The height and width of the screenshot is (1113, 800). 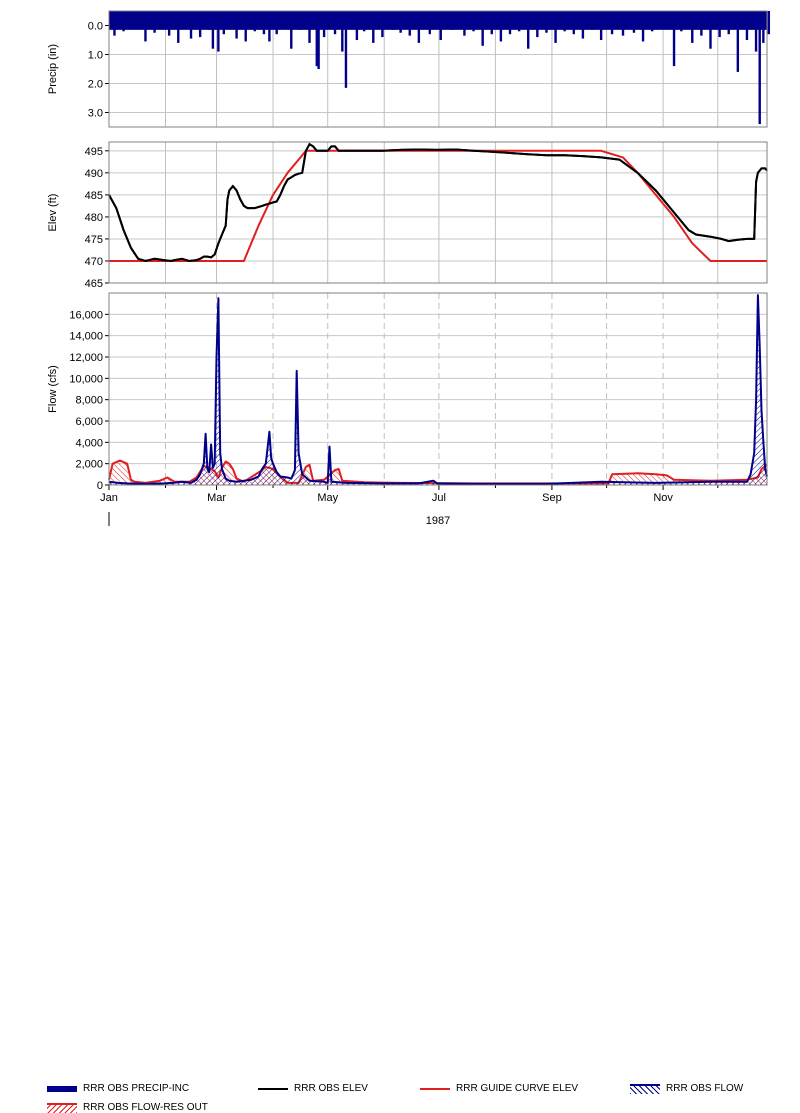 I want to click on legend-item-flow: RRR OBS FLOW, so click(x=686, y=1088).